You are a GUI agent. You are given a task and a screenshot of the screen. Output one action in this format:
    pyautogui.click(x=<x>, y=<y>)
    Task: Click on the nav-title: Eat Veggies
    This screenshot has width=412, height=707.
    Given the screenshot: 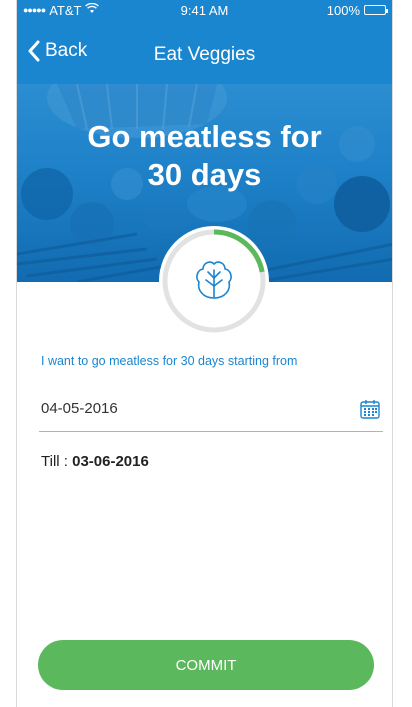 What is the action you would take?
    pyautogui.click(x=204, y=54)
    